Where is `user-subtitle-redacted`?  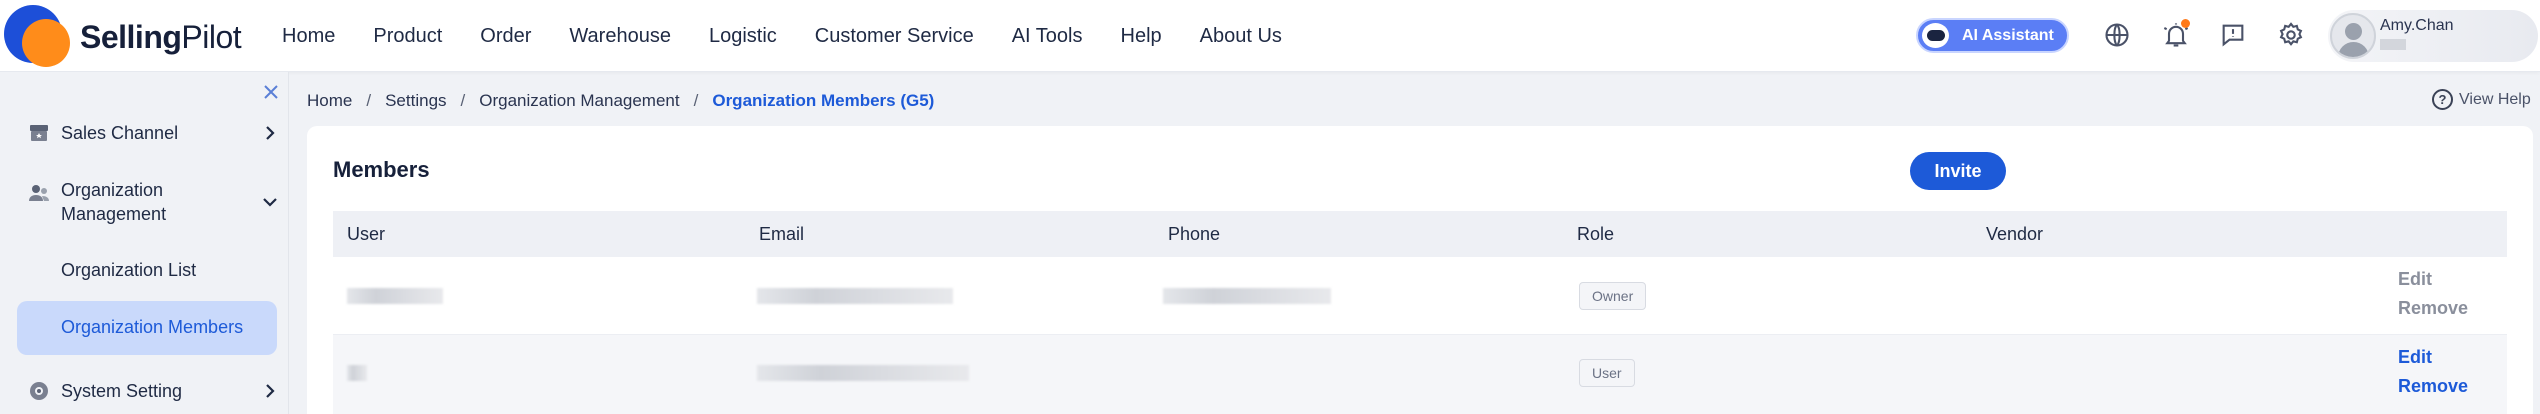 user-subtitle-redacted is located at coordinates (2393, 44).